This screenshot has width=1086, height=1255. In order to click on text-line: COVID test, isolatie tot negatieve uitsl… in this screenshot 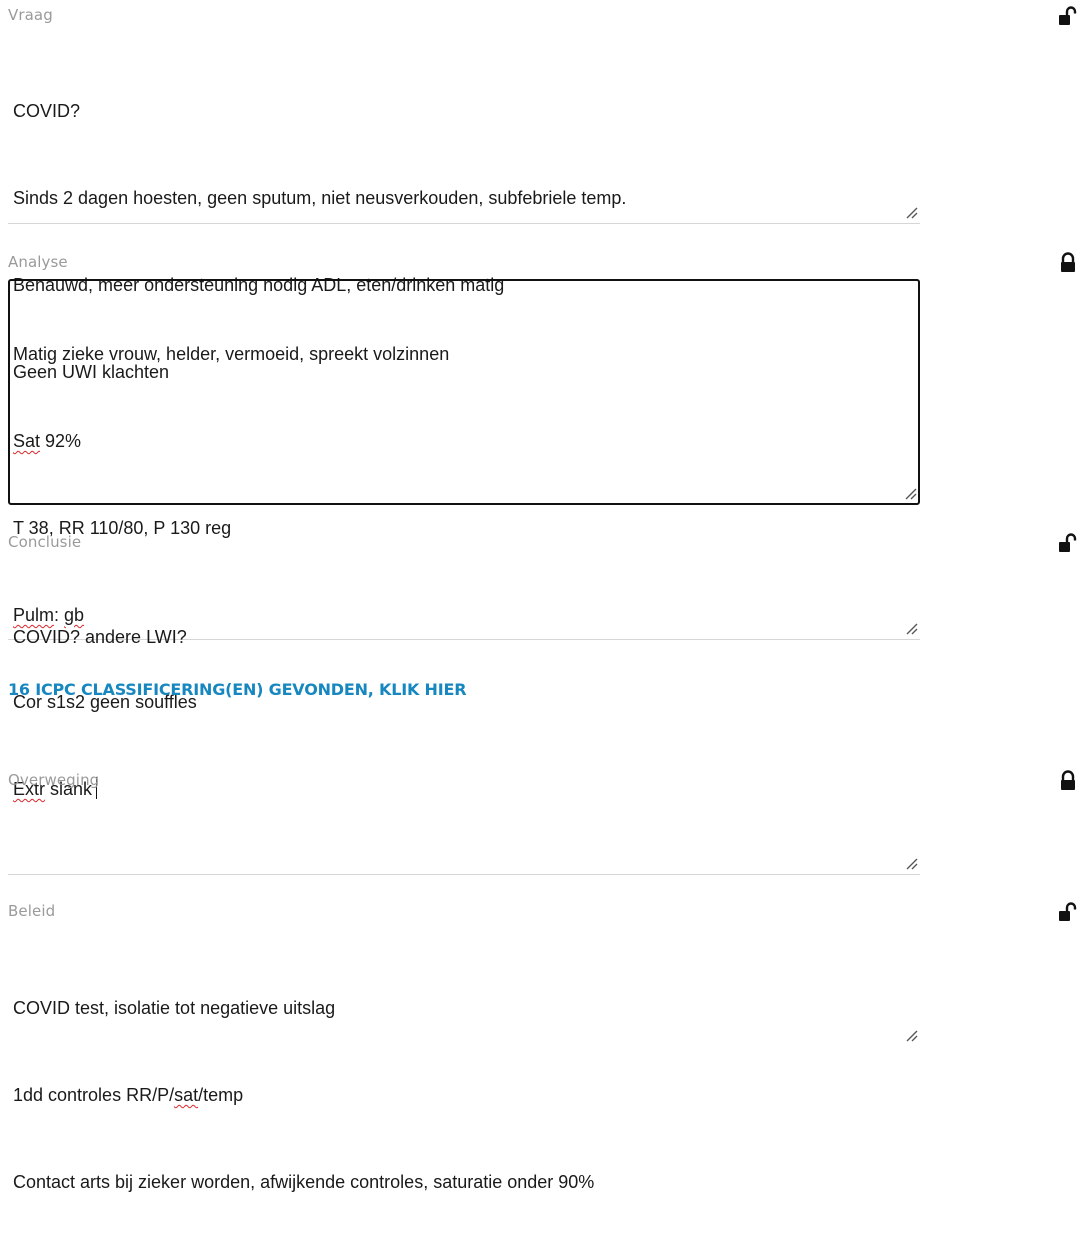, I will do `click(174, 1008)`.